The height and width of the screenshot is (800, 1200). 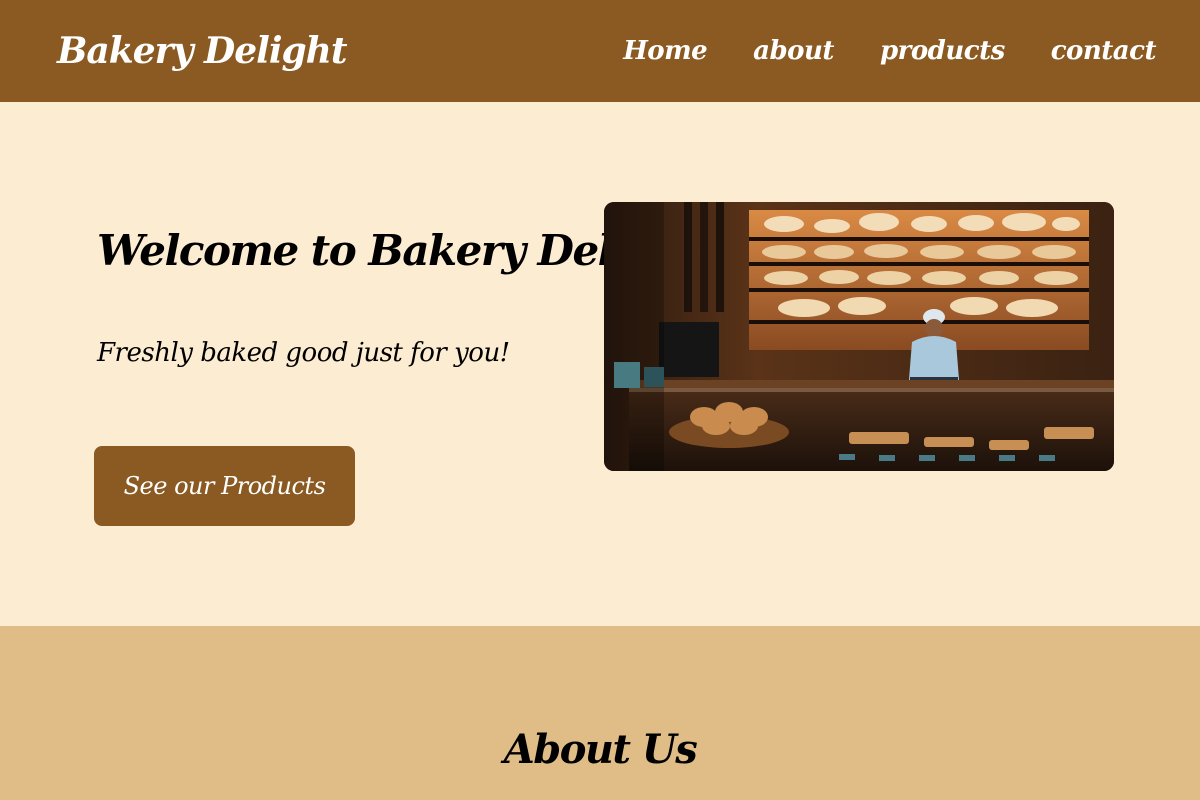 What do you see at coordinates (859, 336) in the screenshot?
I see `bakery-interior-image` at bounding box center [859, 336].